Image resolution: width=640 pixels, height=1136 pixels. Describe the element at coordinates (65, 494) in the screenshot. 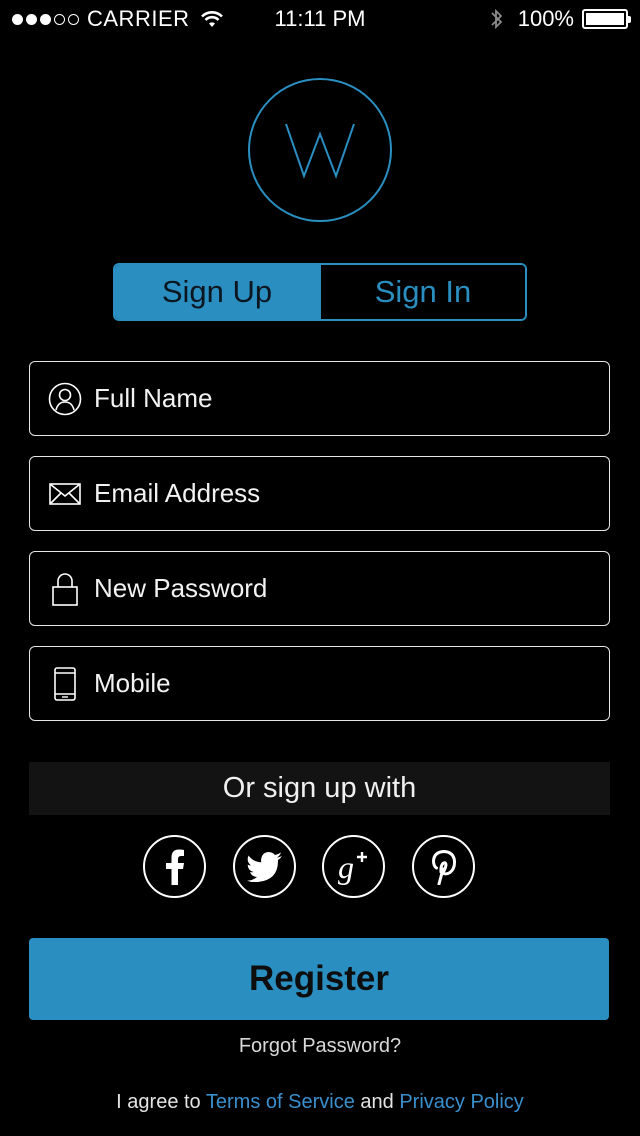

I see `envelope-icon` at that location.